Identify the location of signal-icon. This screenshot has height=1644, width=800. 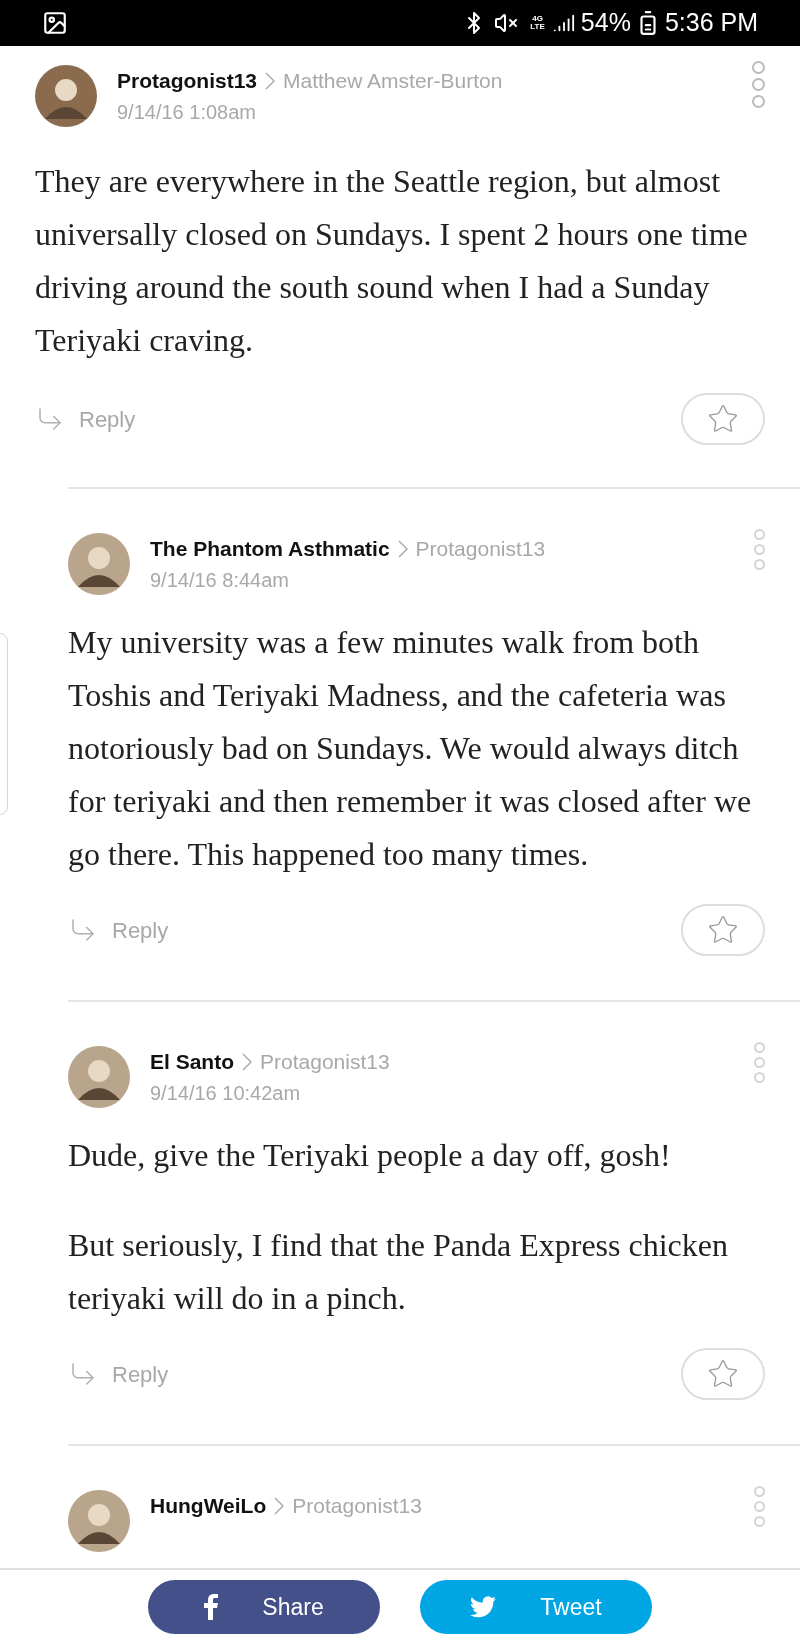
(563, 23).